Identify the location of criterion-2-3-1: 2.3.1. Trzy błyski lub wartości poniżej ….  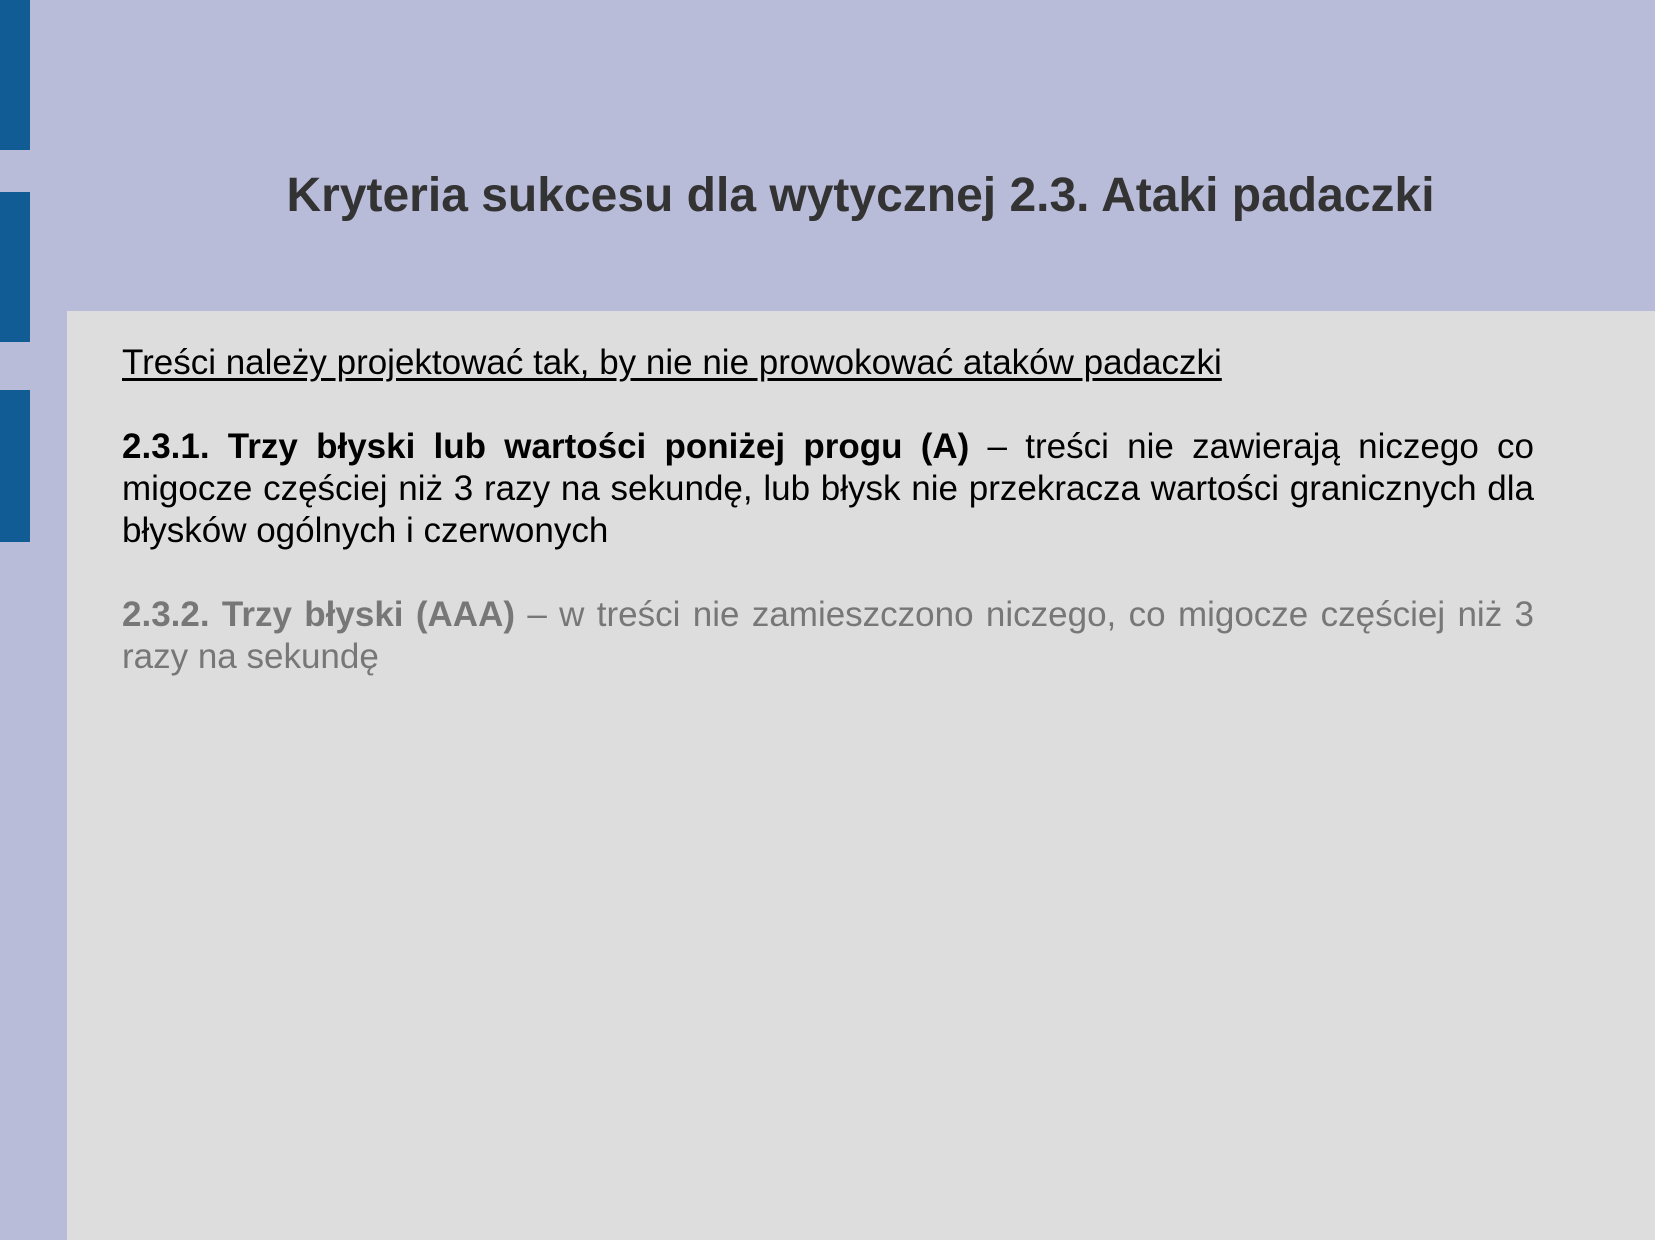
(828, 489).